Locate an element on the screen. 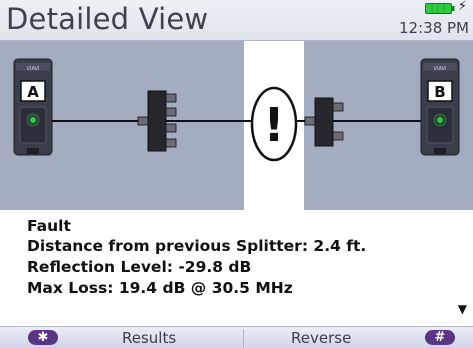  right-device-brand: VIAVI is located at coordinates (440, 69).